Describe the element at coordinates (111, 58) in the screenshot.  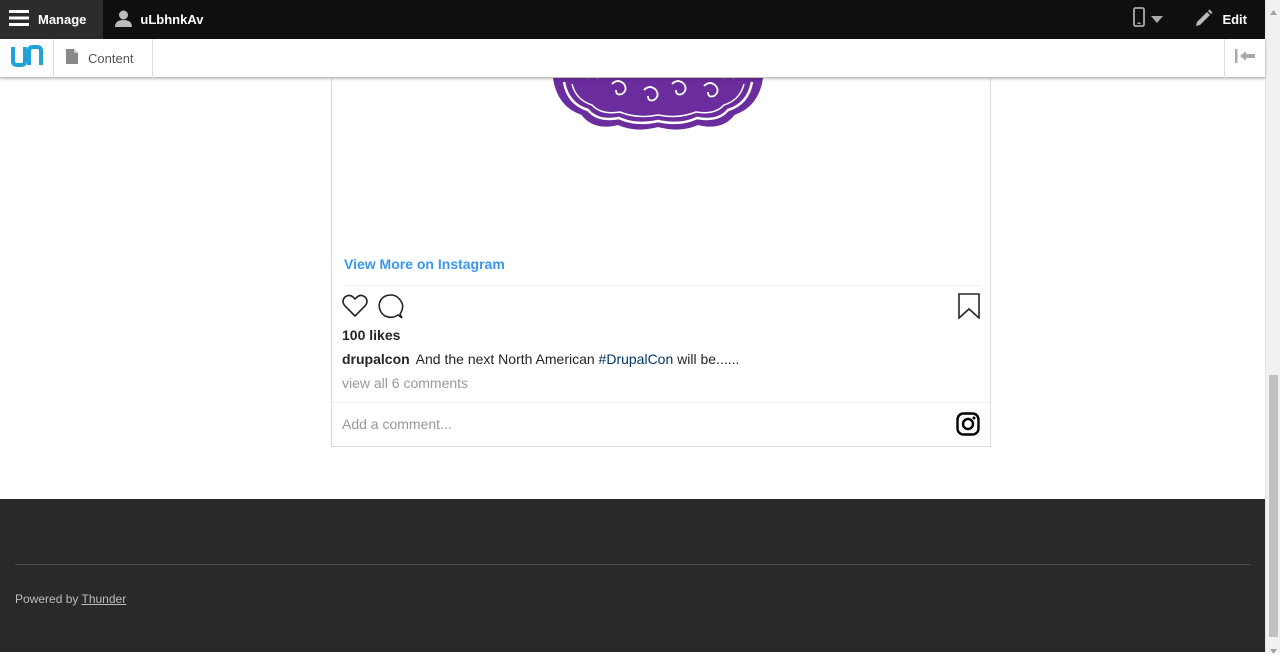
I see `content-label: Content` at that location.